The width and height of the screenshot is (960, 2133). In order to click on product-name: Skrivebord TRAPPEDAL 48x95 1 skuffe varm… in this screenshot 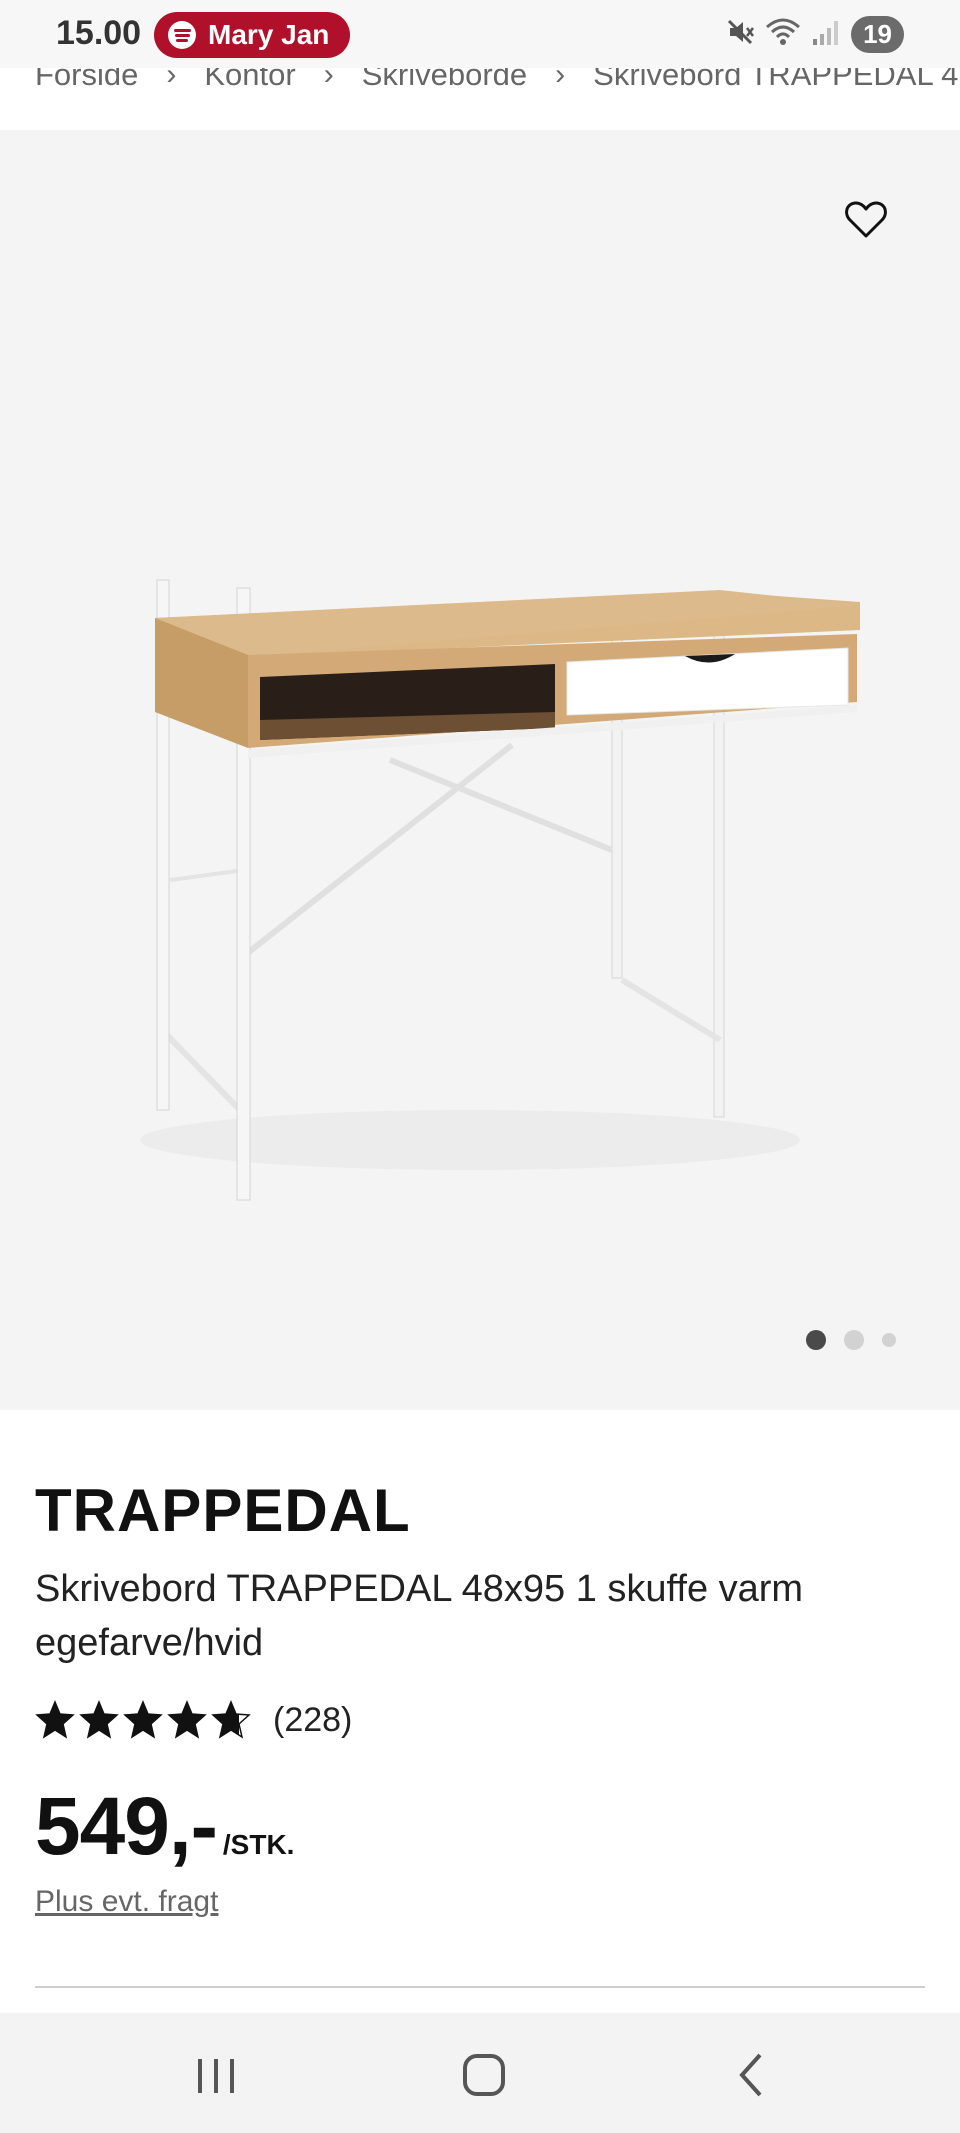, I will do `click(419, 1616)`.